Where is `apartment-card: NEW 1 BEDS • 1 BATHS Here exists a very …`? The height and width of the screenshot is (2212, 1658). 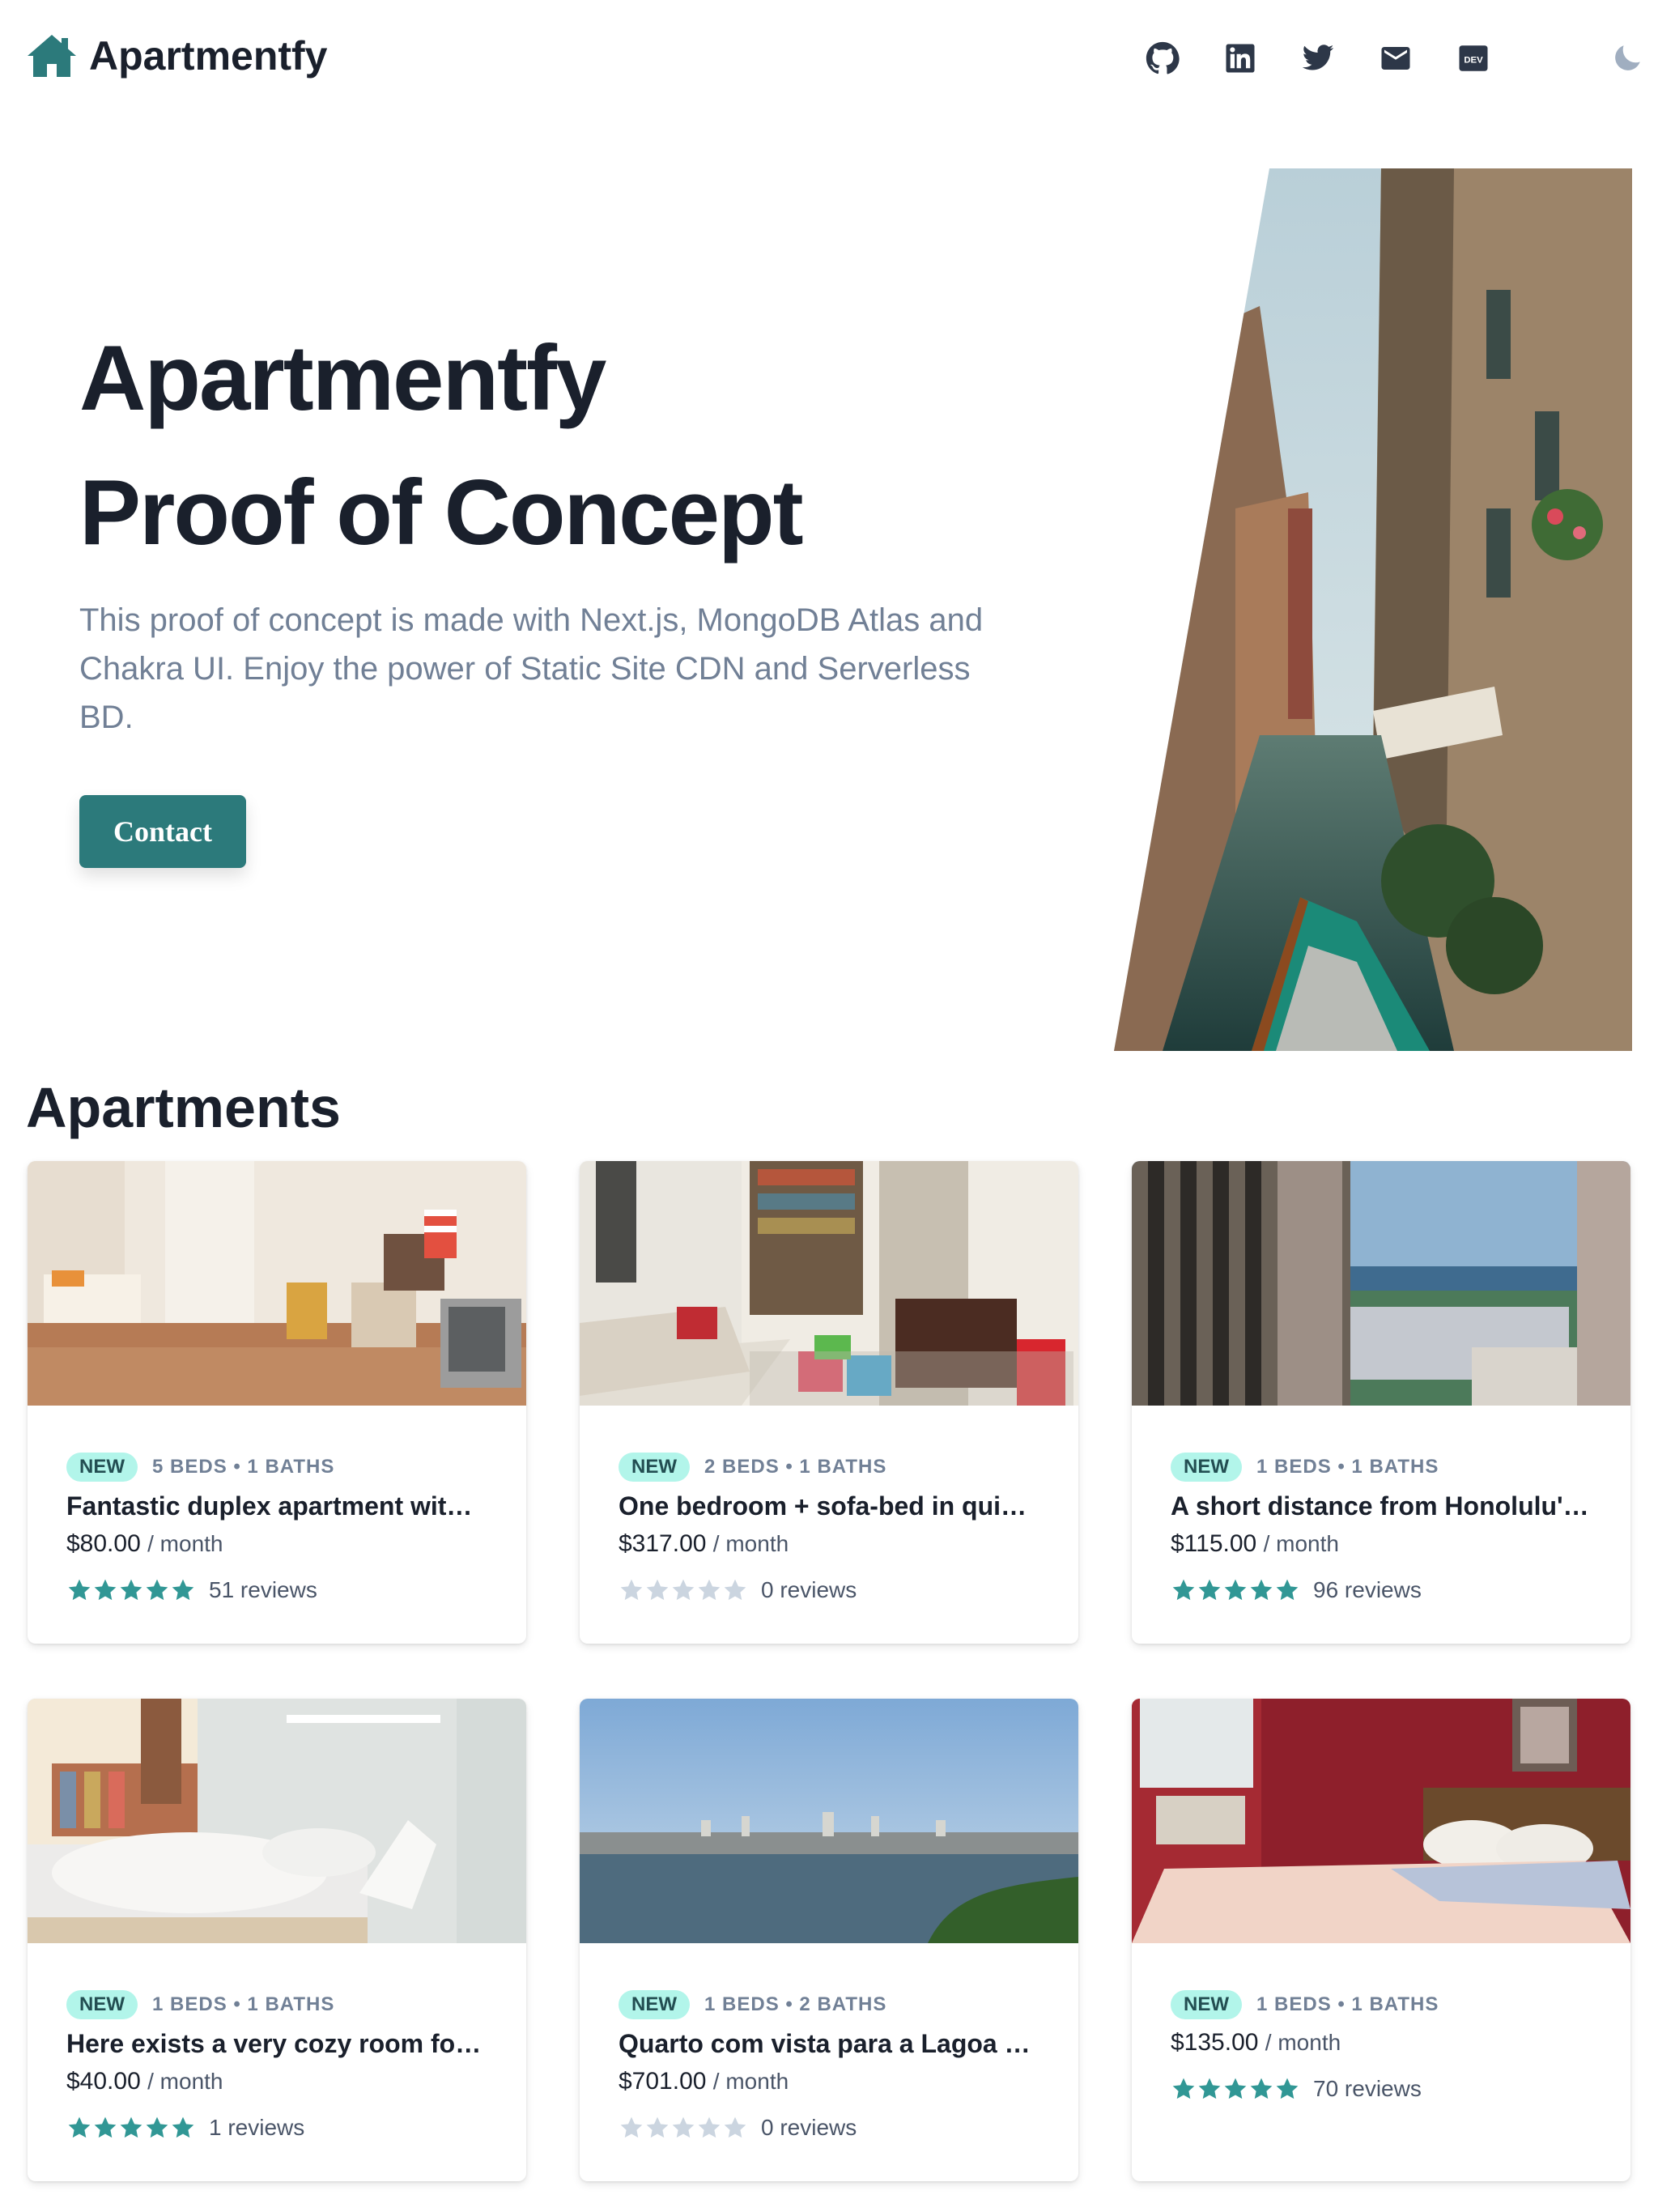 apartment-card: NEW 1 BEDS • 1 BATHS Here exists a very … is located at coordinates (277, 1940).